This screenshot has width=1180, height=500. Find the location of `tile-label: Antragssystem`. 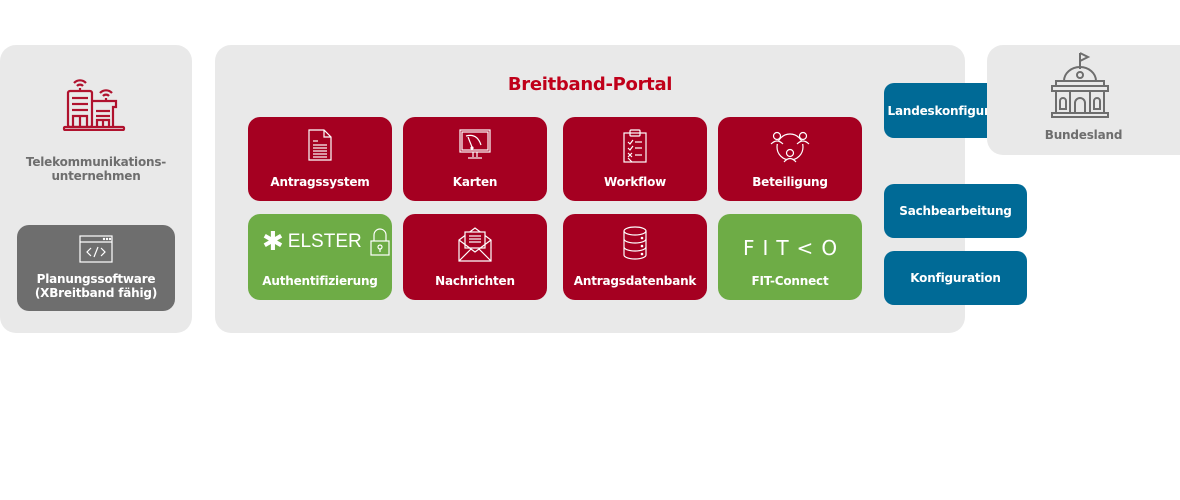

tile-label: Antragssystem is located at coordinates (320, 182).